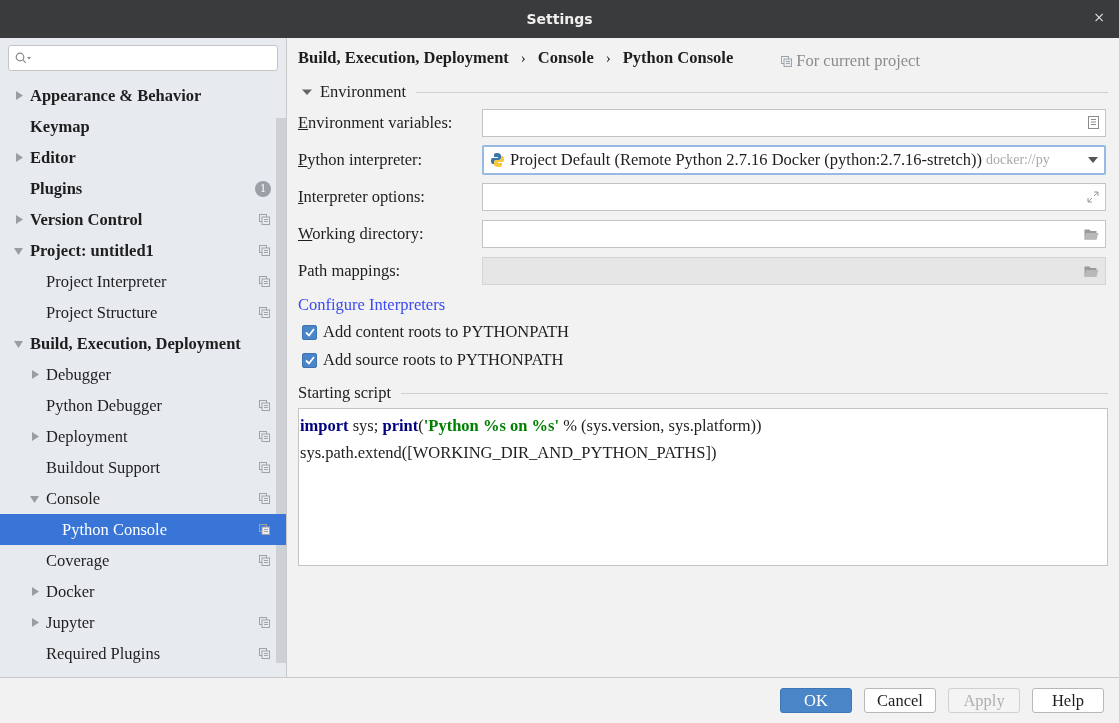 The height and width of the screenshot is (723, 1119). What do you see at coordinates (143, 436) in the screenshot?
I see `settings-tree-item: Deployment` at bounding box center [143, 436].